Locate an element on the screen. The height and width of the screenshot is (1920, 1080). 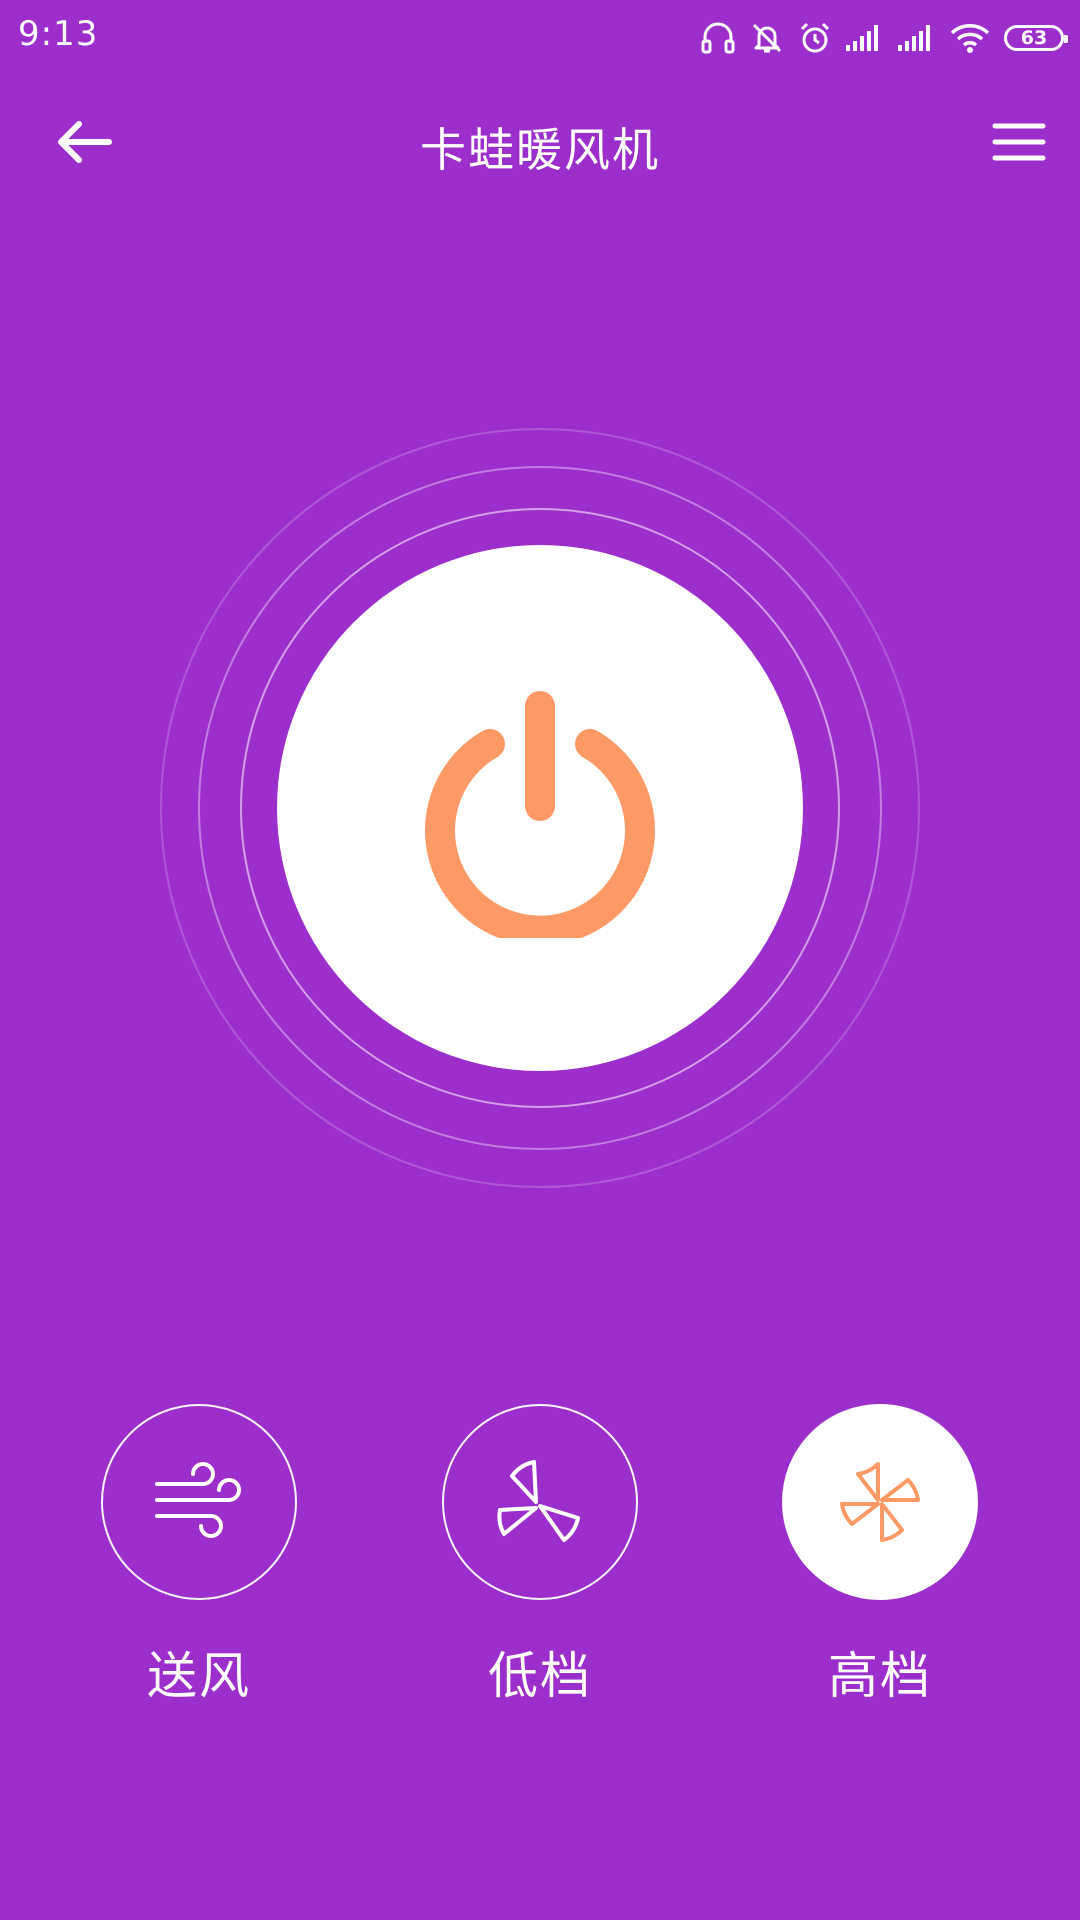
mode-item-low: 低档 is located at coordinates (540, 1556).